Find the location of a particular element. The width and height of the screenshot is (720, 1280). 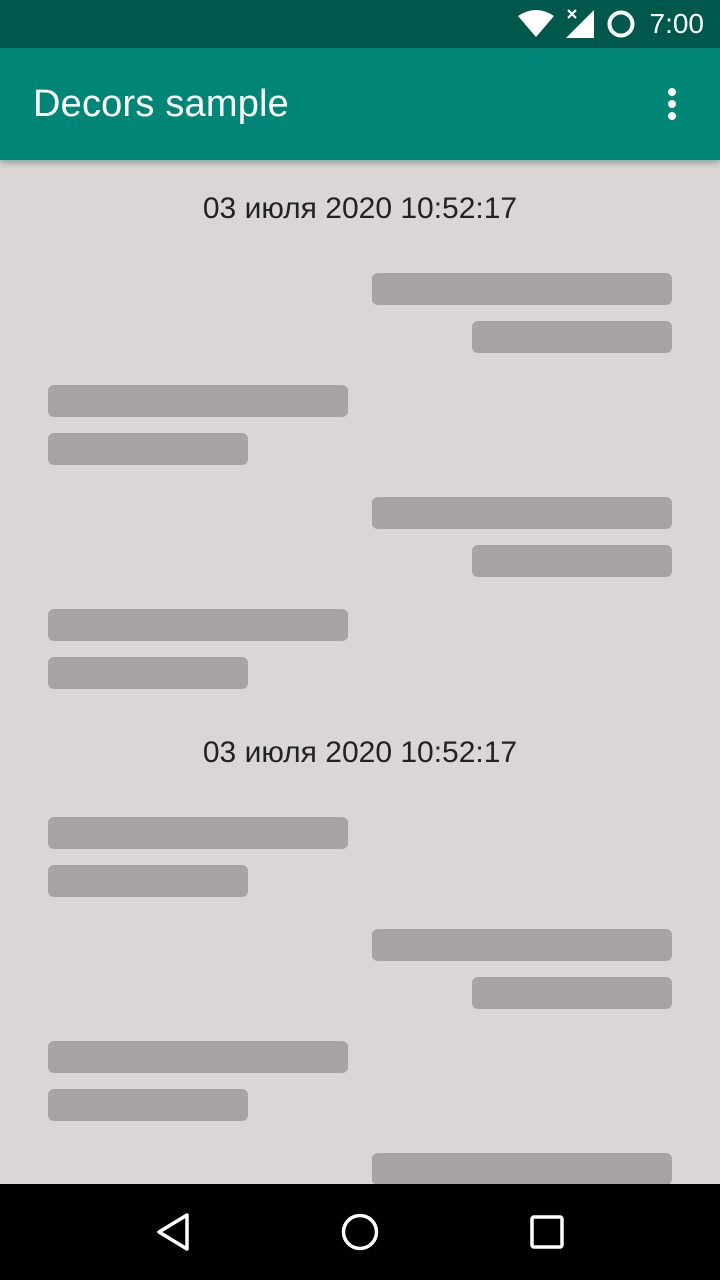

navigation-bar is located at coordinates (360, 1232).